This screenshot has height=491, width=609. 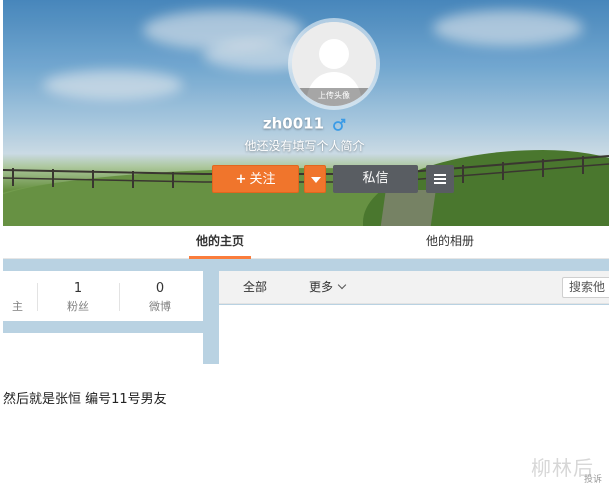 I want to click on follow-button: + 关注, so click(x=255, y=179).